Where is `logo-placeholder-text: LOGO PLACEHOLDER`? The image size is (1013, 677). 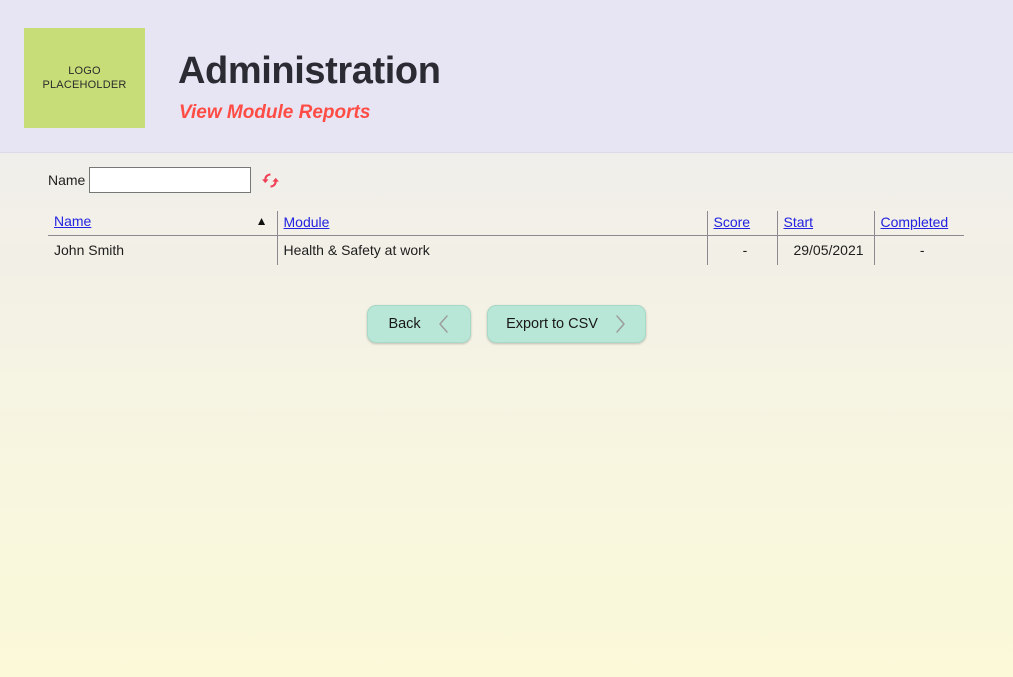
logo-placeholder-text: LOGO PLACEHOLDER is located at coordinates (84, 78).